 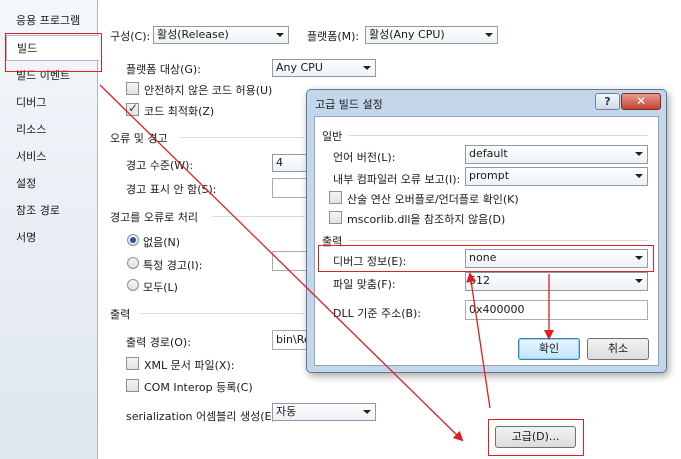 What do you see at coordinates (133, 240) in the screenshot?
I see `treat-warnings-none-radio` at bounding box center [133, 240].